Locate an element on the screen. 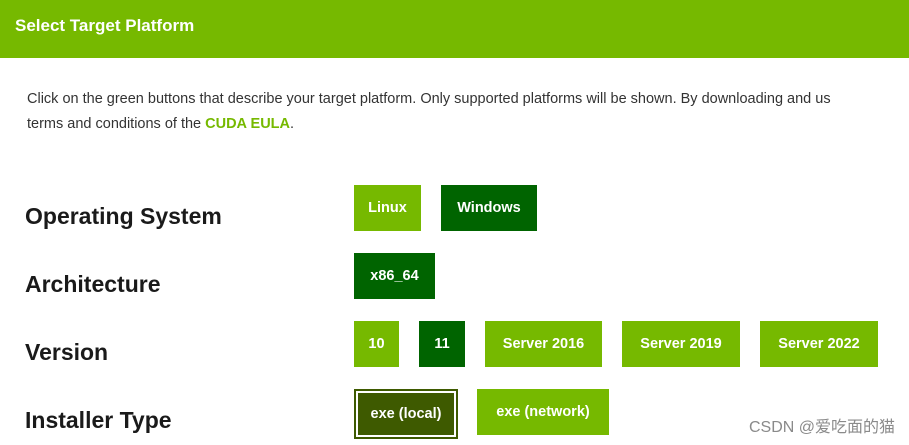 The image size is (909, 445). os-option-windows: Windows is located at coordinates (489, 208).